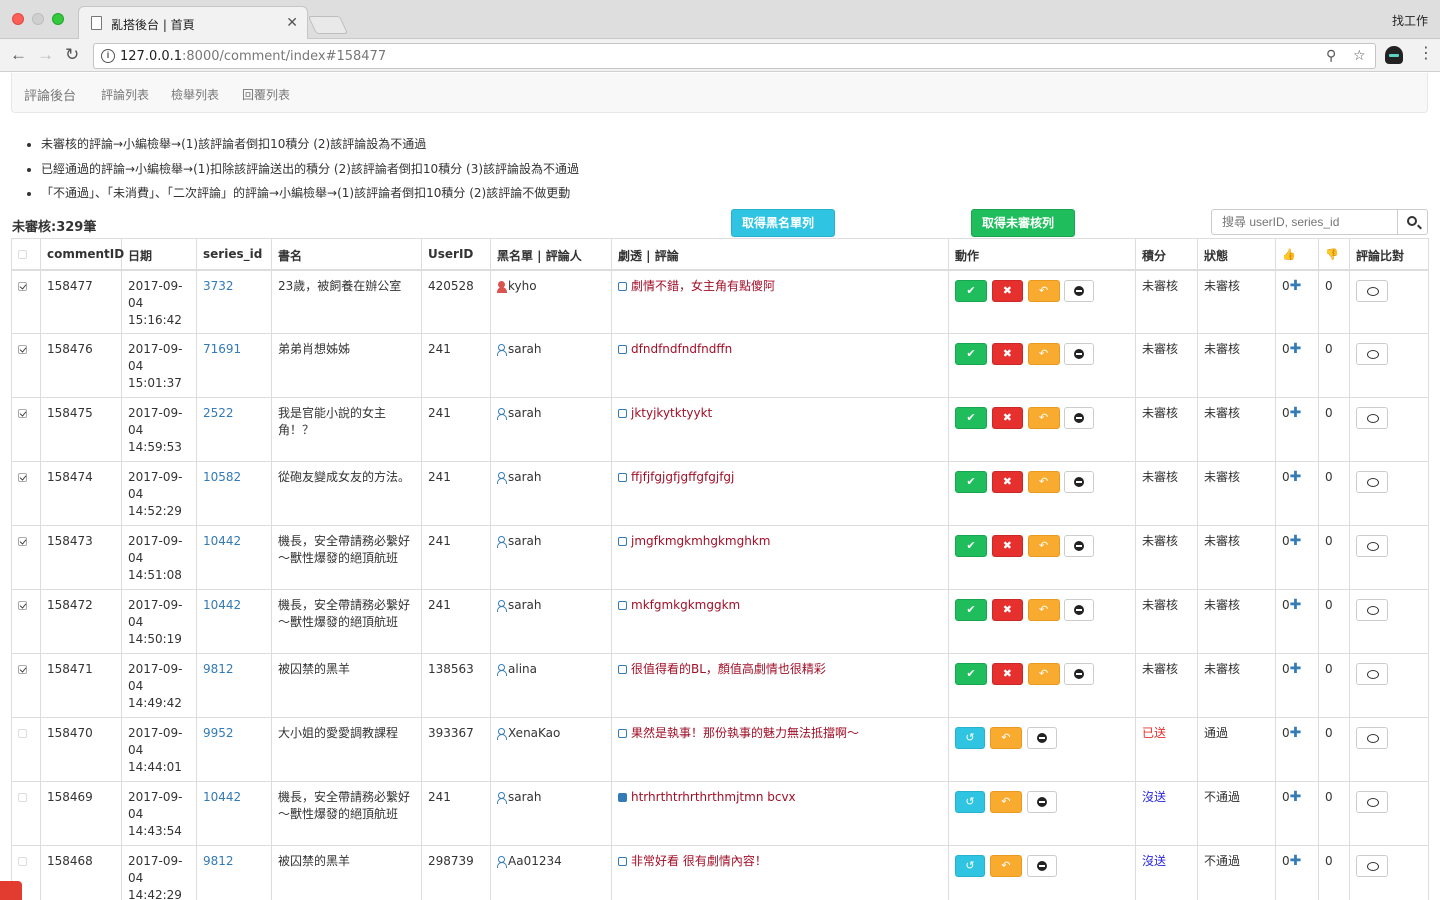  Describe the element at coordinates (218, 413) in the screenshot. I see `series-link: 2522` at that location.